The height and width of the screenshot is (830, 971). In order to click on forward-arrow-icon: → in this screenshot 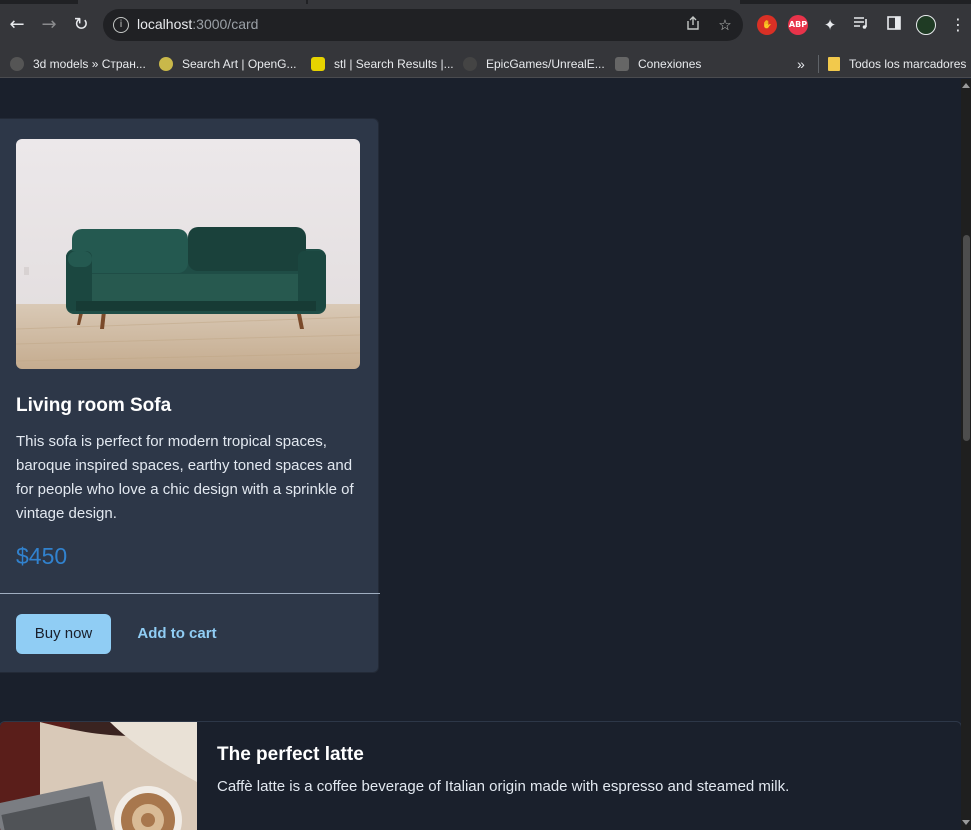, I will do `click(49, 25)`.